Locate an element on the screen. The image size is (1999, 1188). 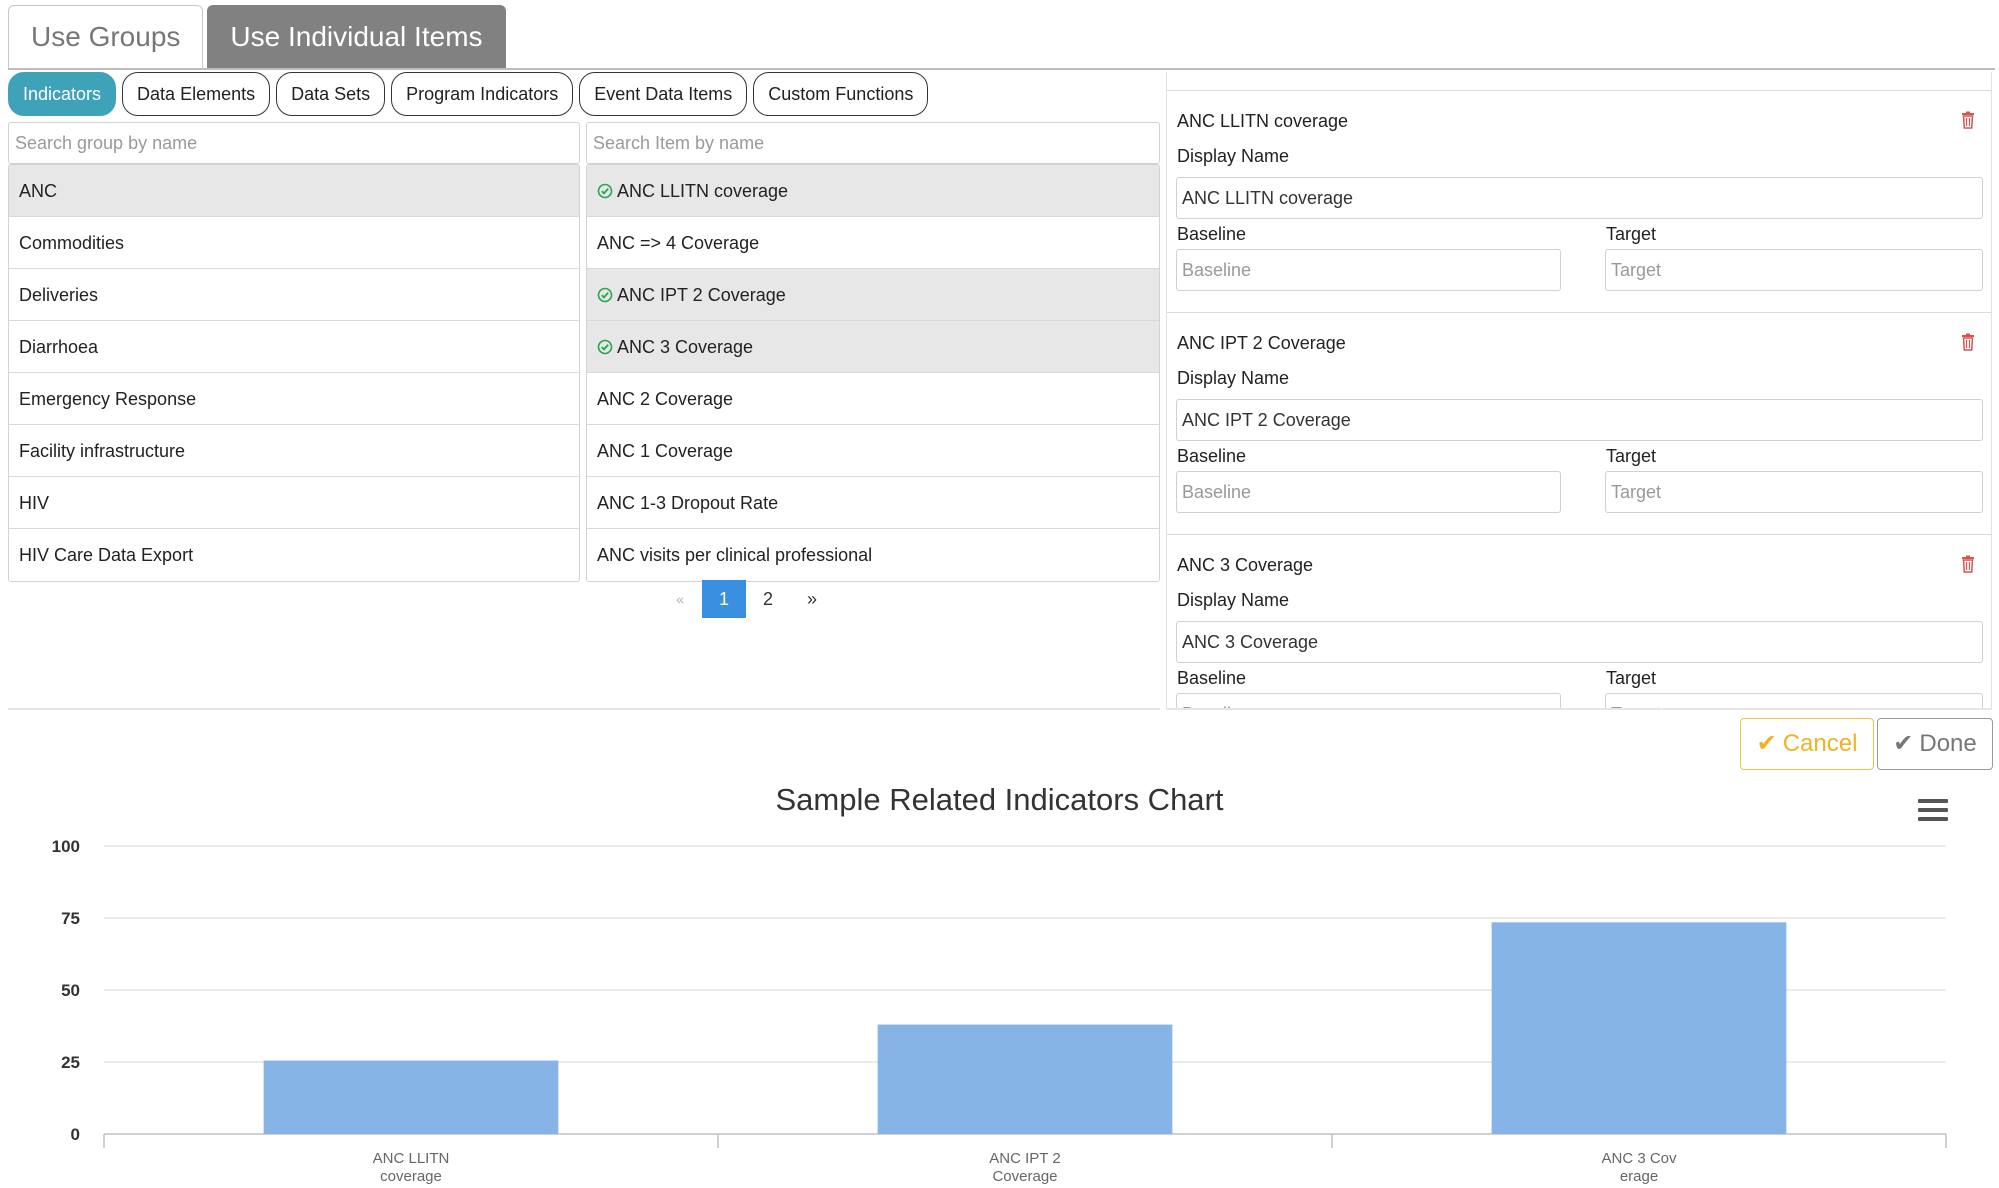
tab-use-individual-items: Use Individual Items is located at coordinates (356, 37).